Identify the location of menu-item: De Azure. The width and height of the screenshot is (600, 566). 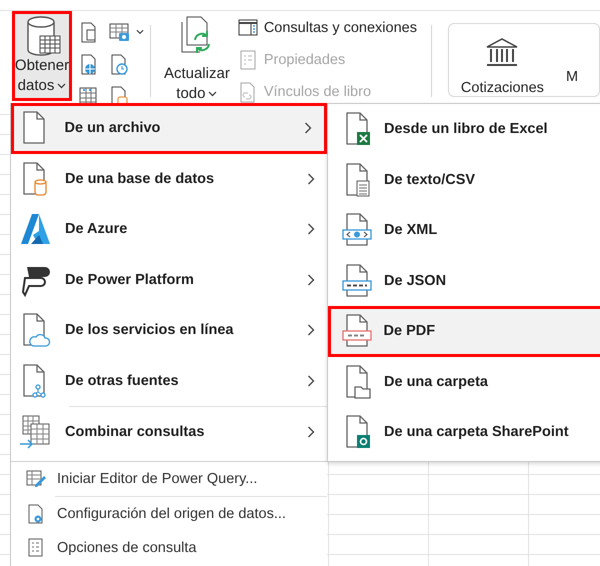
(169, 229).